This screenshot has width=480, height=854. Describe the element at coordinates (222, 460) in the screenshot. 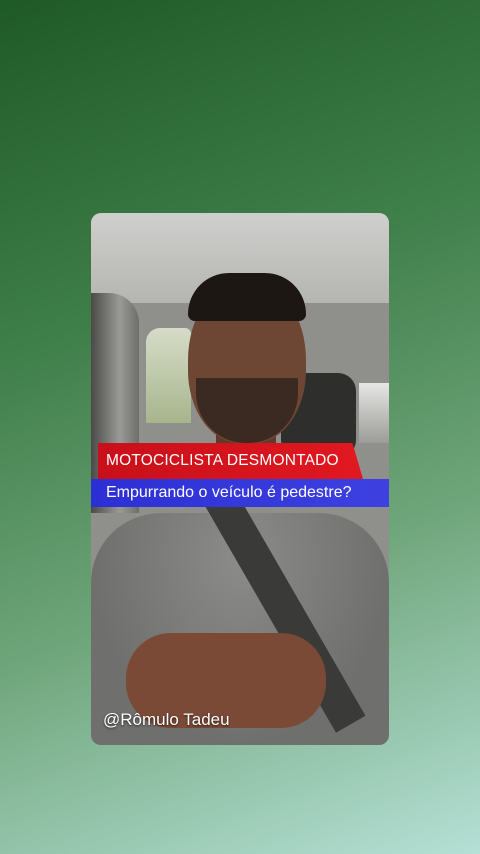

I see `headline-text: MOTOCICLISTA DESMONTADO` at that location.